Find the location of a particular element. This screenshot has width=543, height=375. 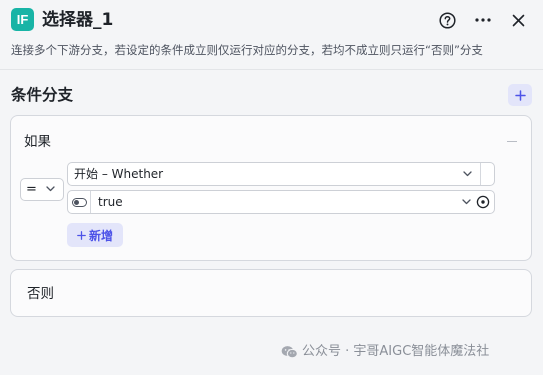

help-circle-icon is located at coordinates (447, 20).